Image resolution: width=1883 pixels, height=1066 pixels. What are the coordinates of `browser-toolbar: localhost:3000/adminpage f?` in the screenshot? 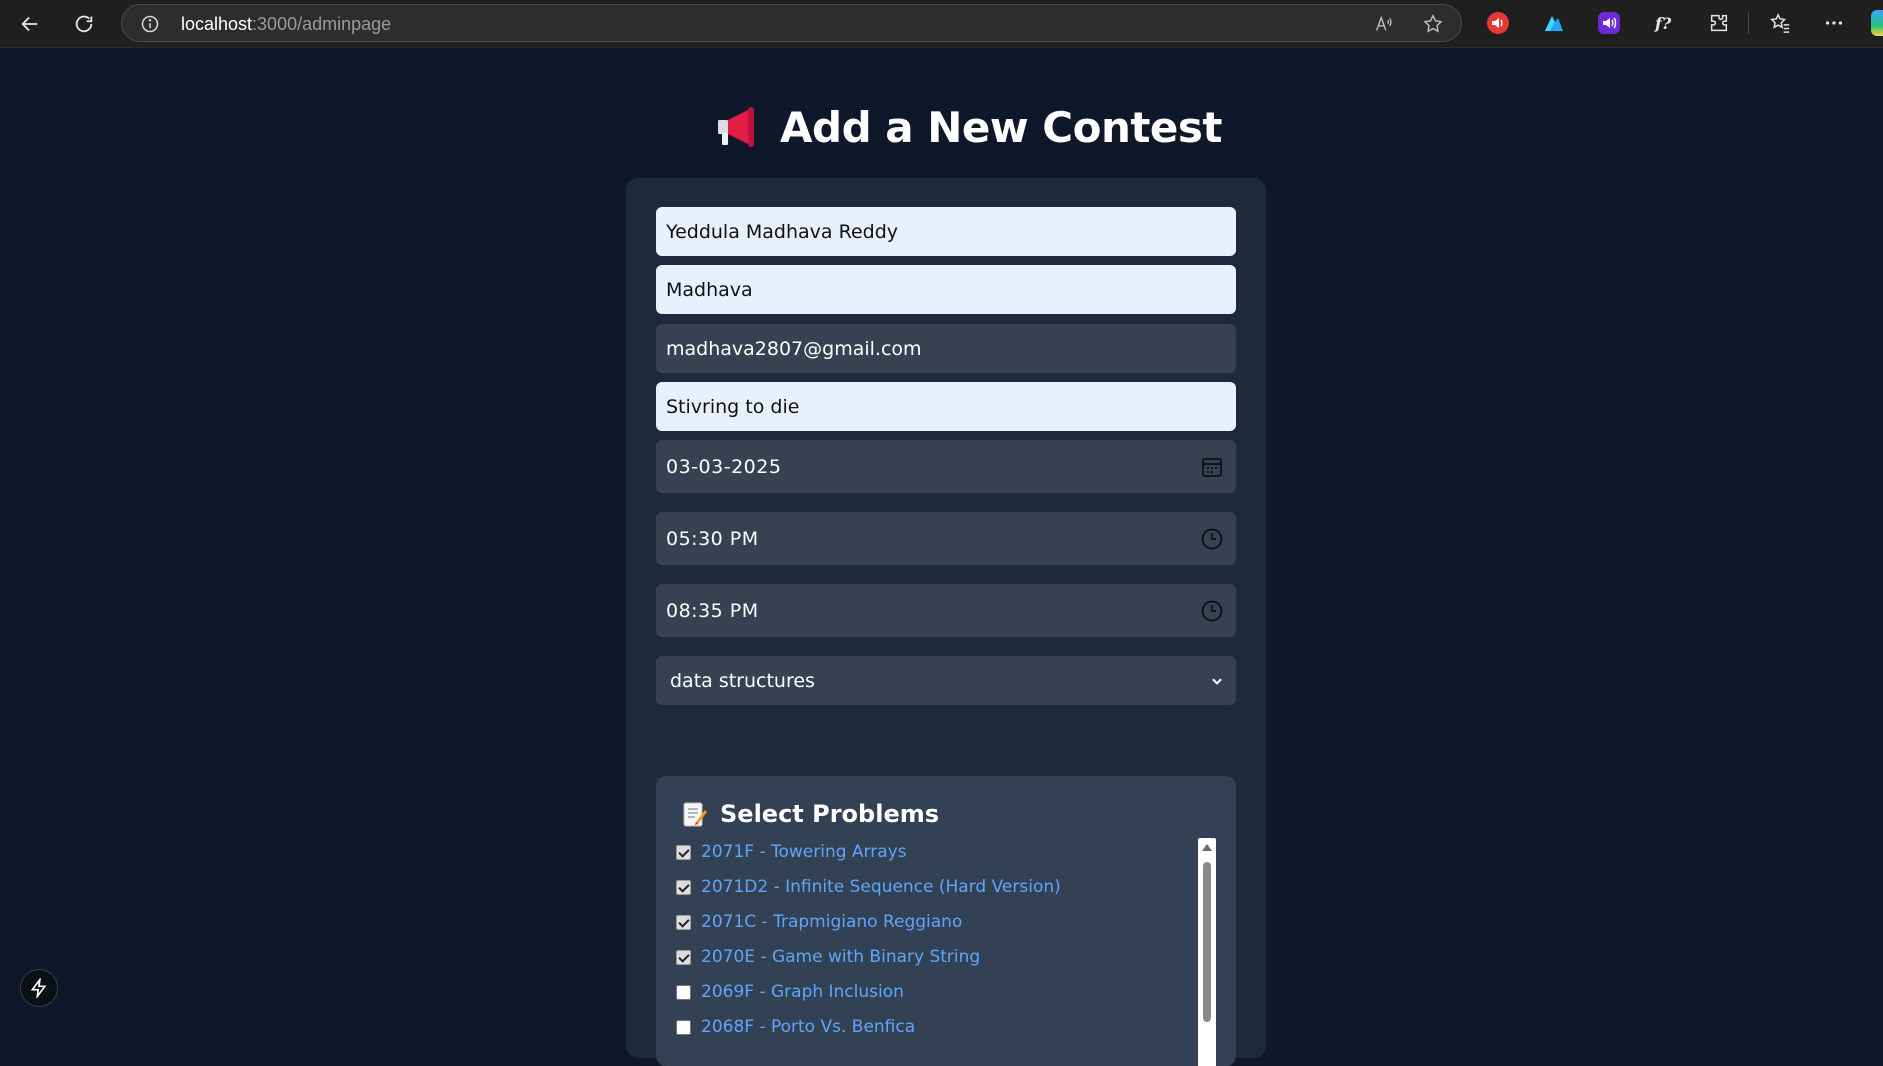 It's located at (941, 24).